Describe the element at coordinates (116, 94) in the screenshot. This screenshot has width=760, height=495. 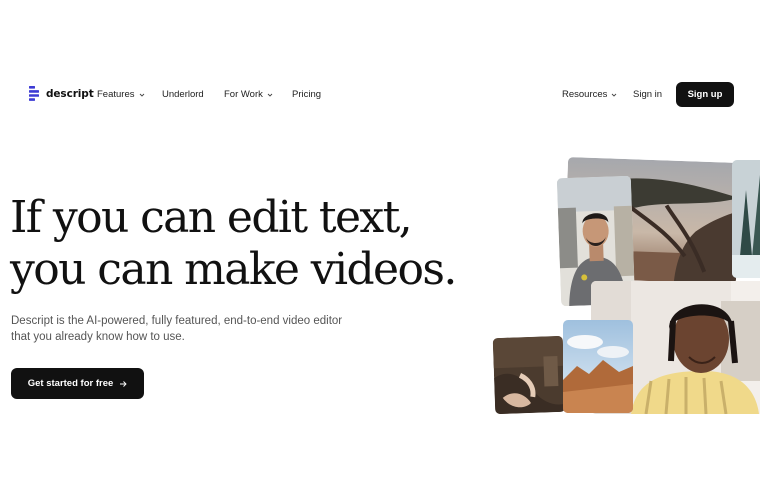
I see `nav-features-label: Features` at that location.